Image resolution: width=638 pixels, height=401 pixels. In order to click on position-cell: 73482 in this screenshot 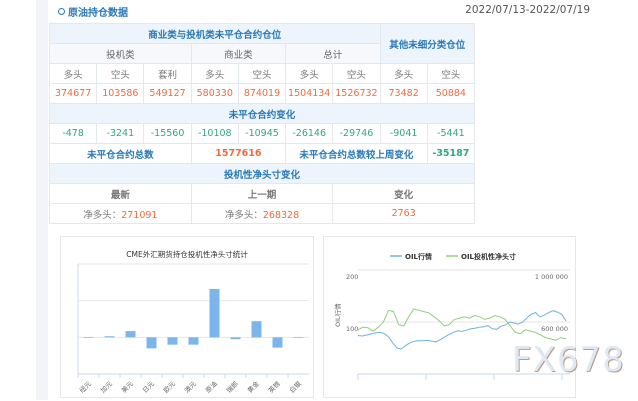, I will do `click(403, 93)`.